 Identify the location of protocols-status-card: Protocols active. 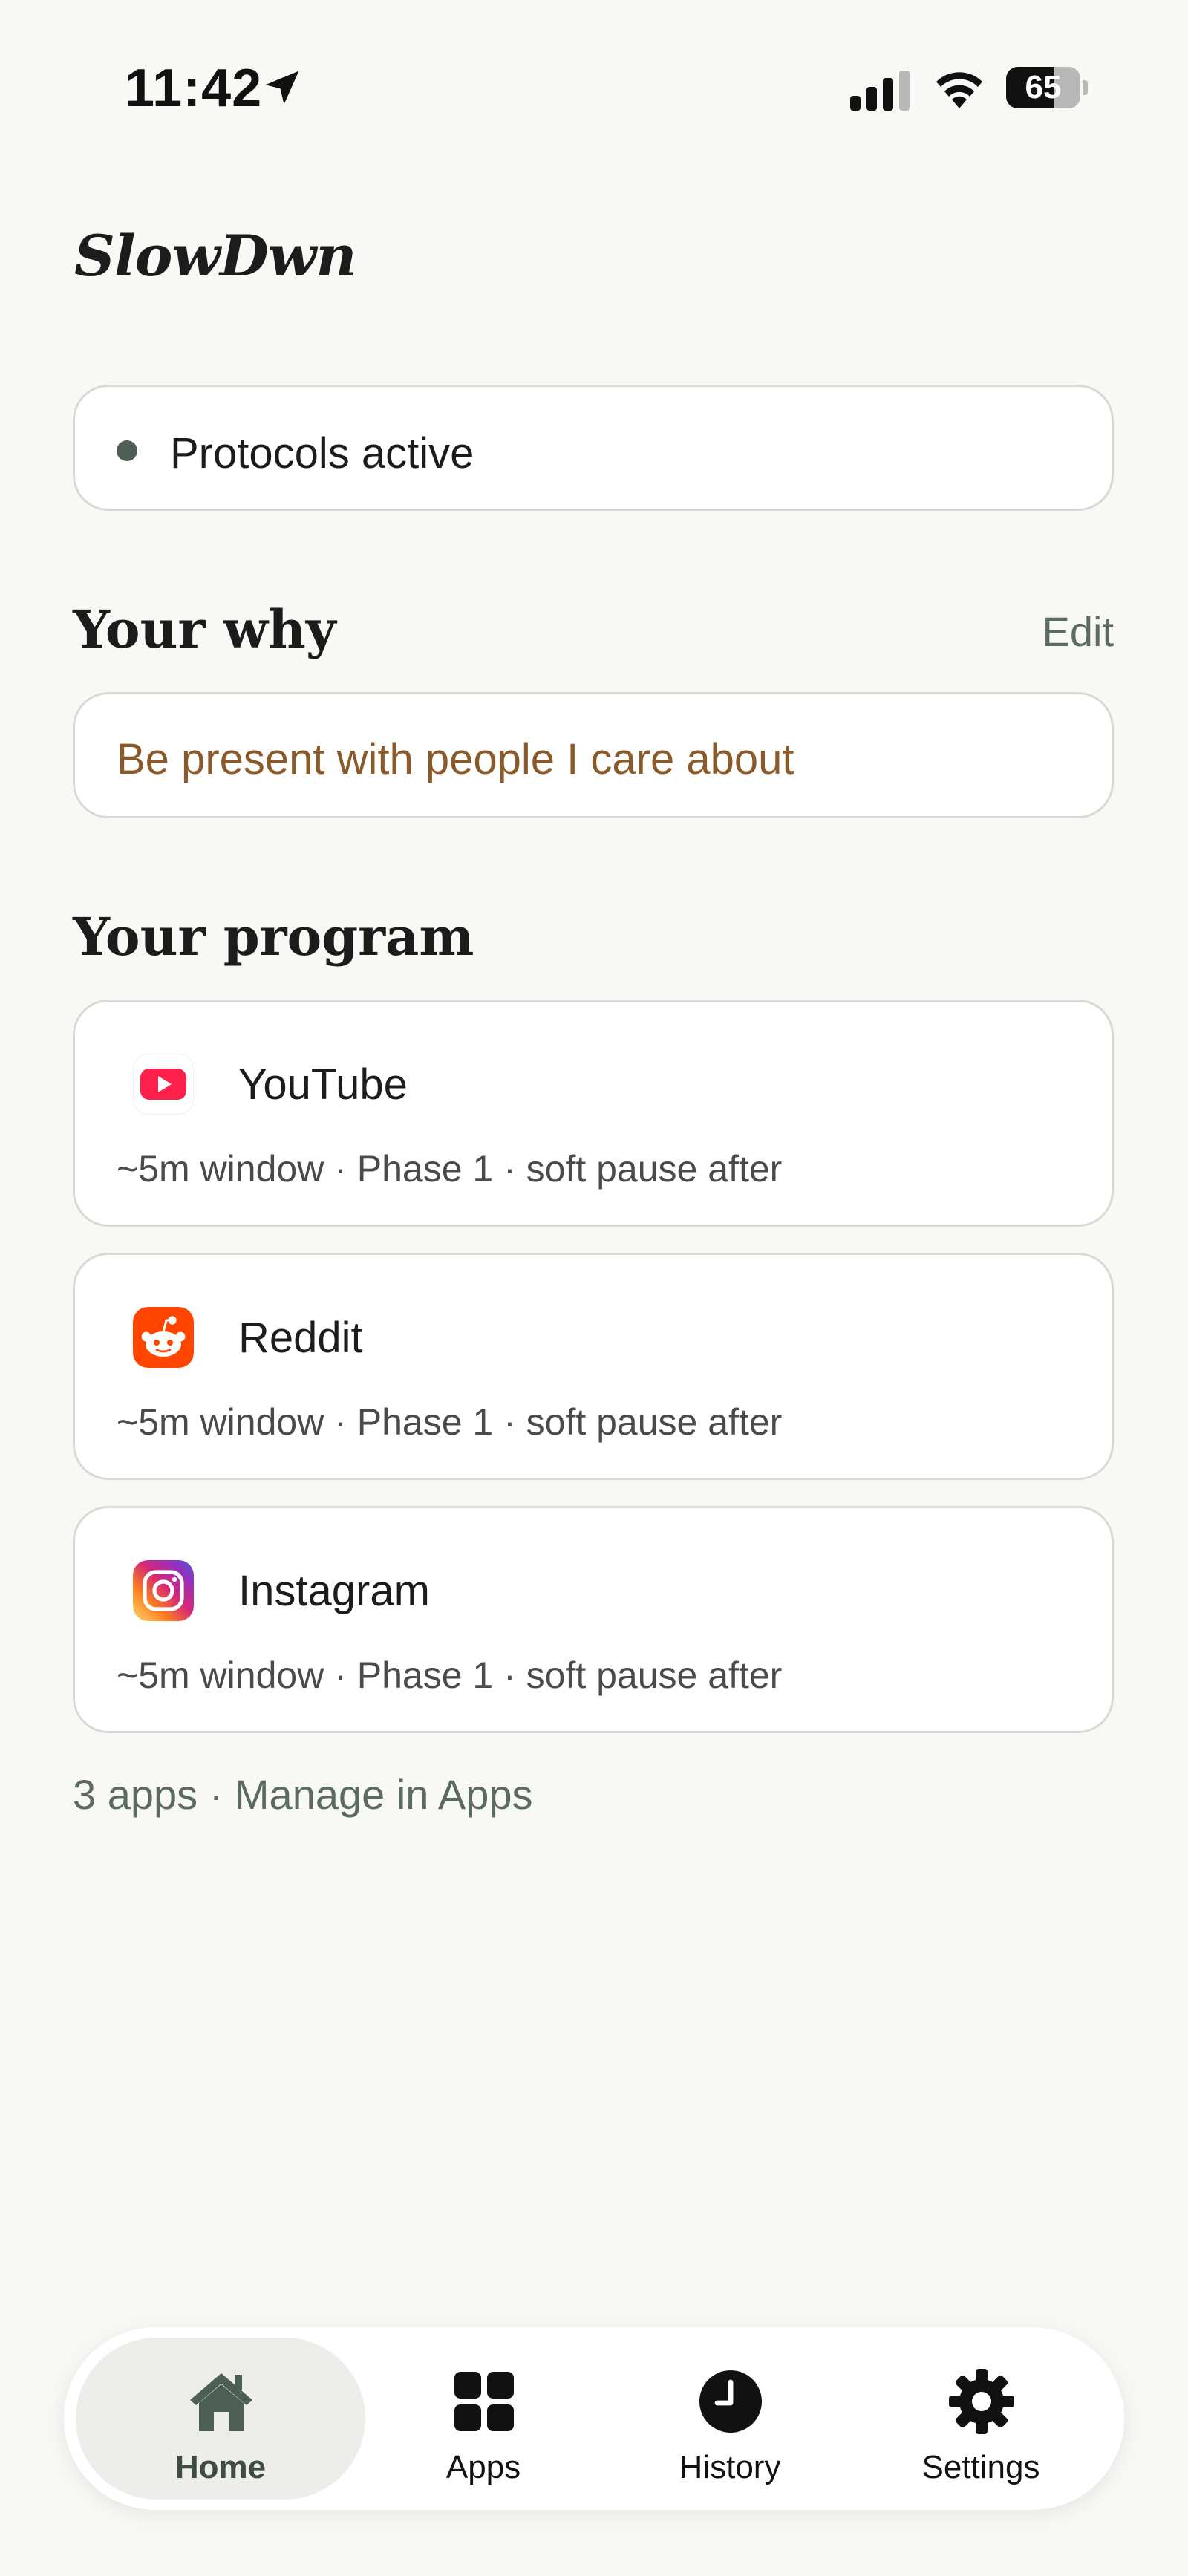
(594, 448).